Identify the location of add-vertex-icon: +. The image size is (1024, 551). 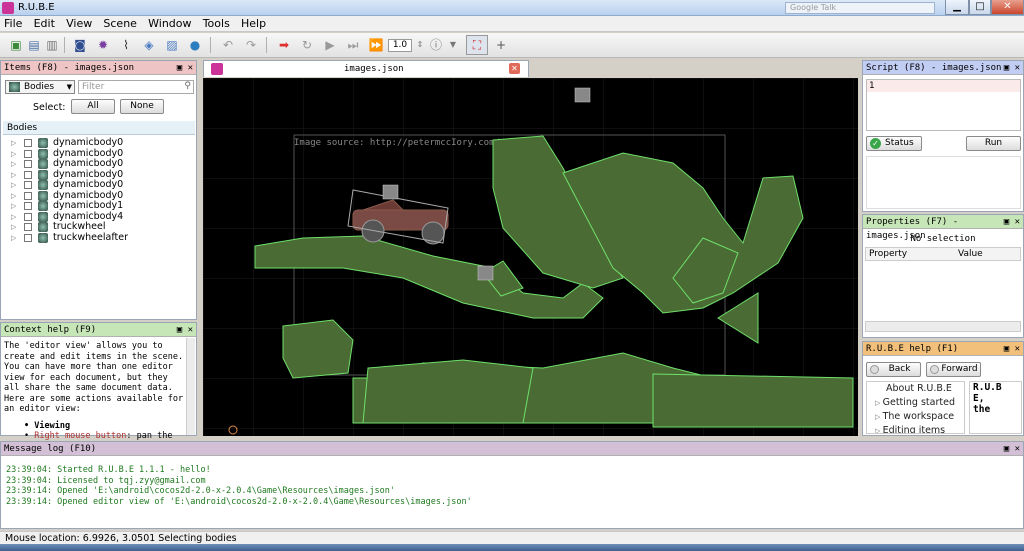
(501, 45).